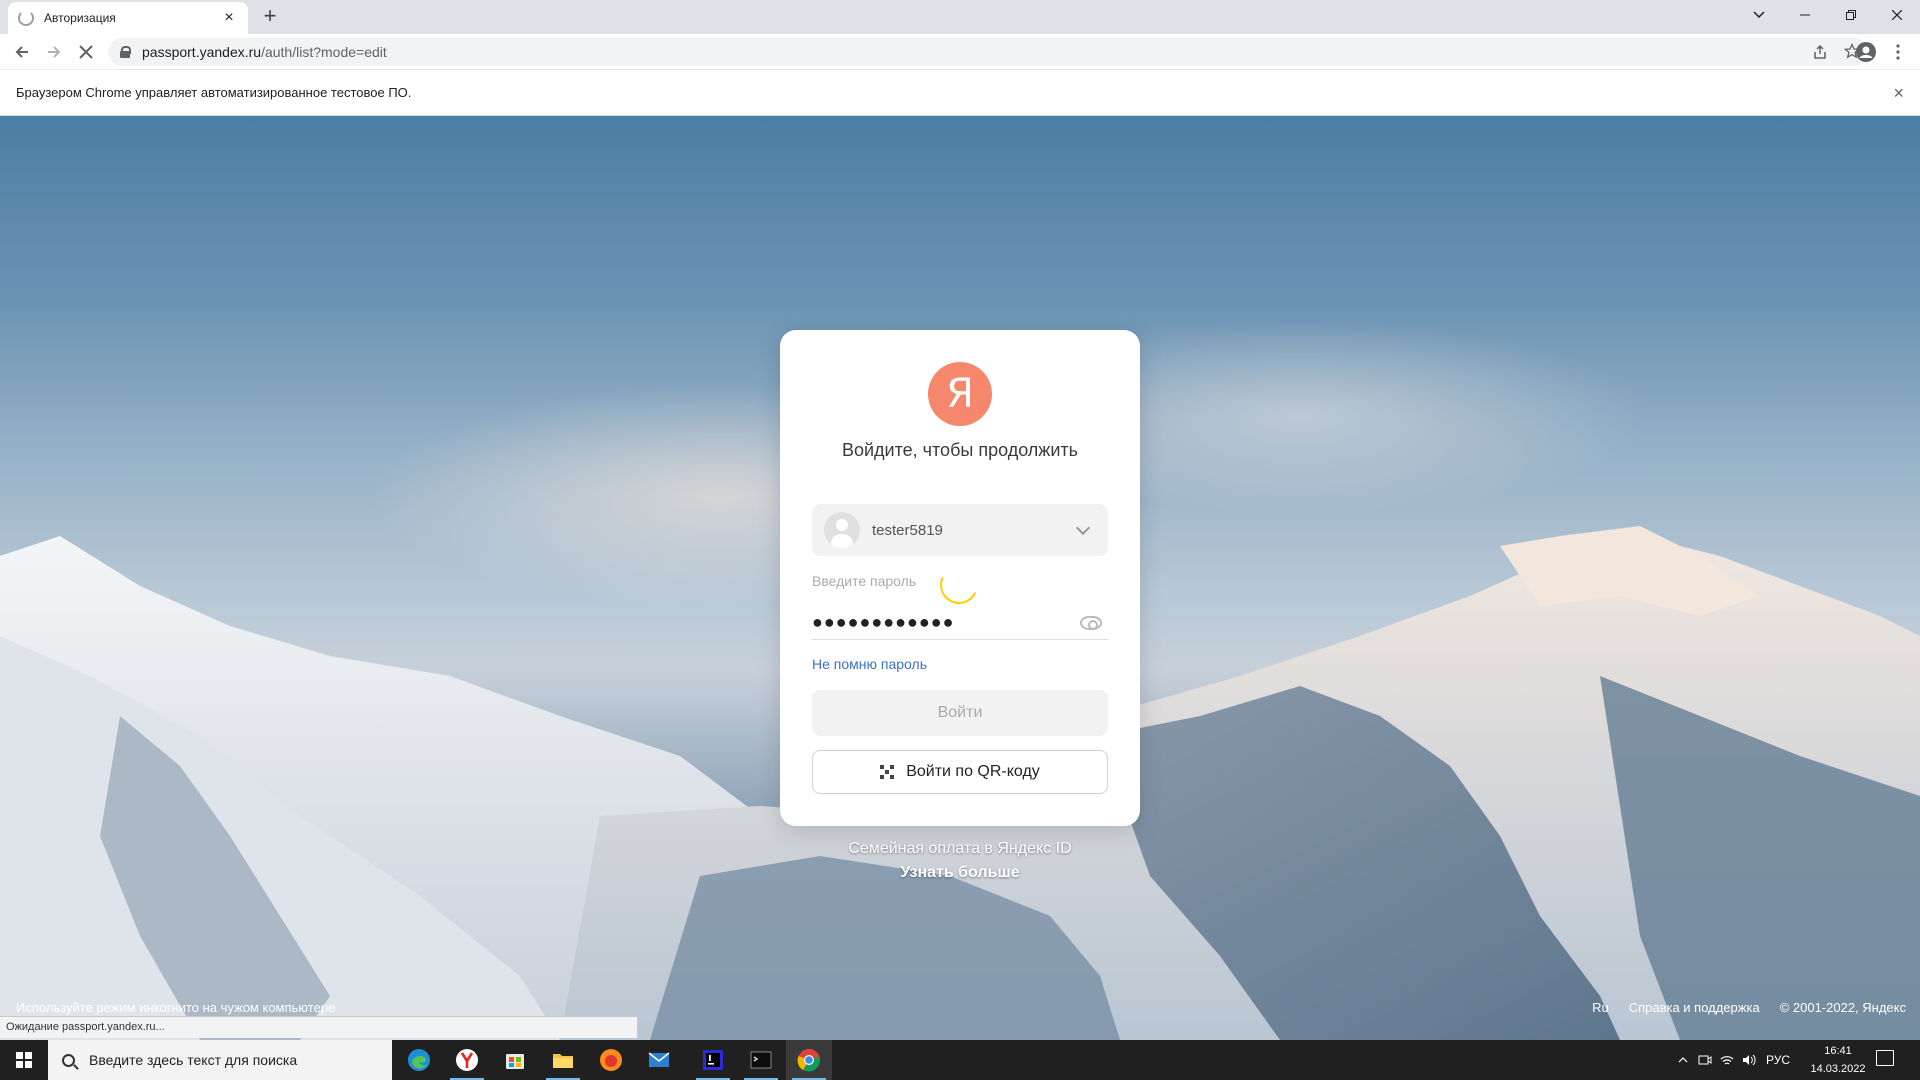  Describe the element at coordinates (960, 450) in the screenshot. I see `card-title: Войдите, чтобы продолжить` at that location.